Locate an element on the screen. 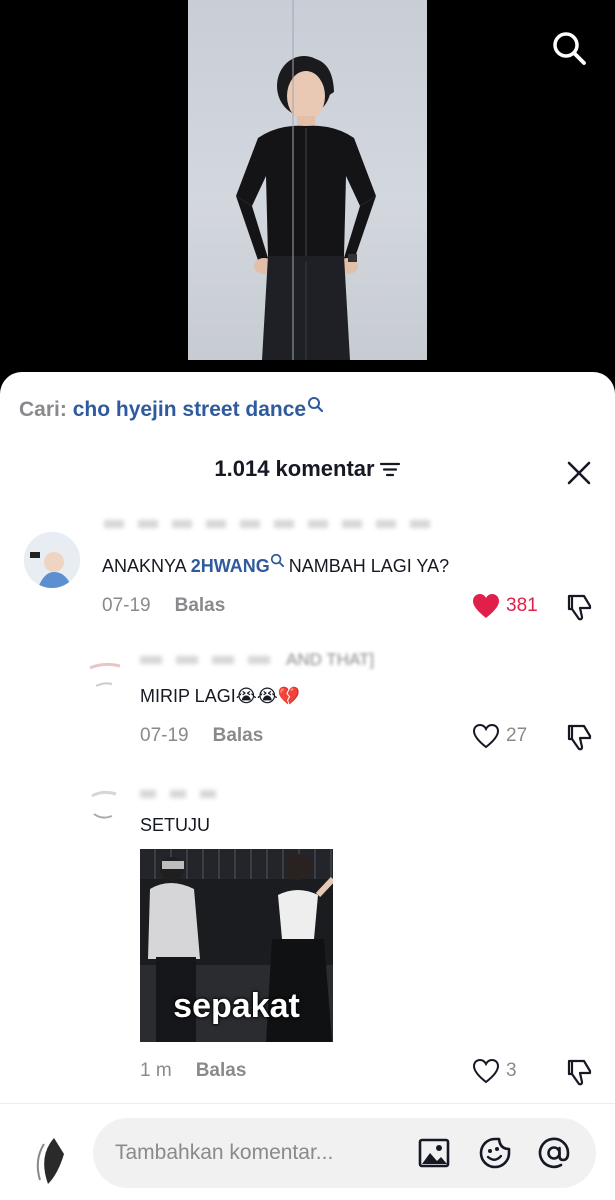  like-button: 381 is located at coordinates (517, 606).